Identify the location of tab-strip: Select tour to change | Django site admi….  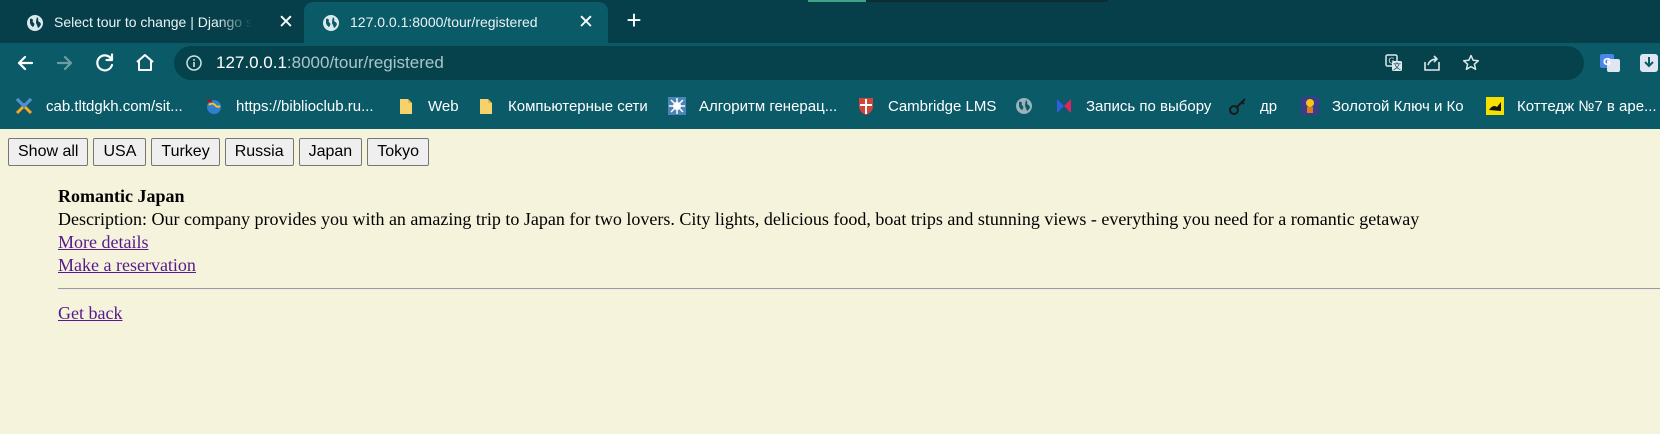
(830, 21).